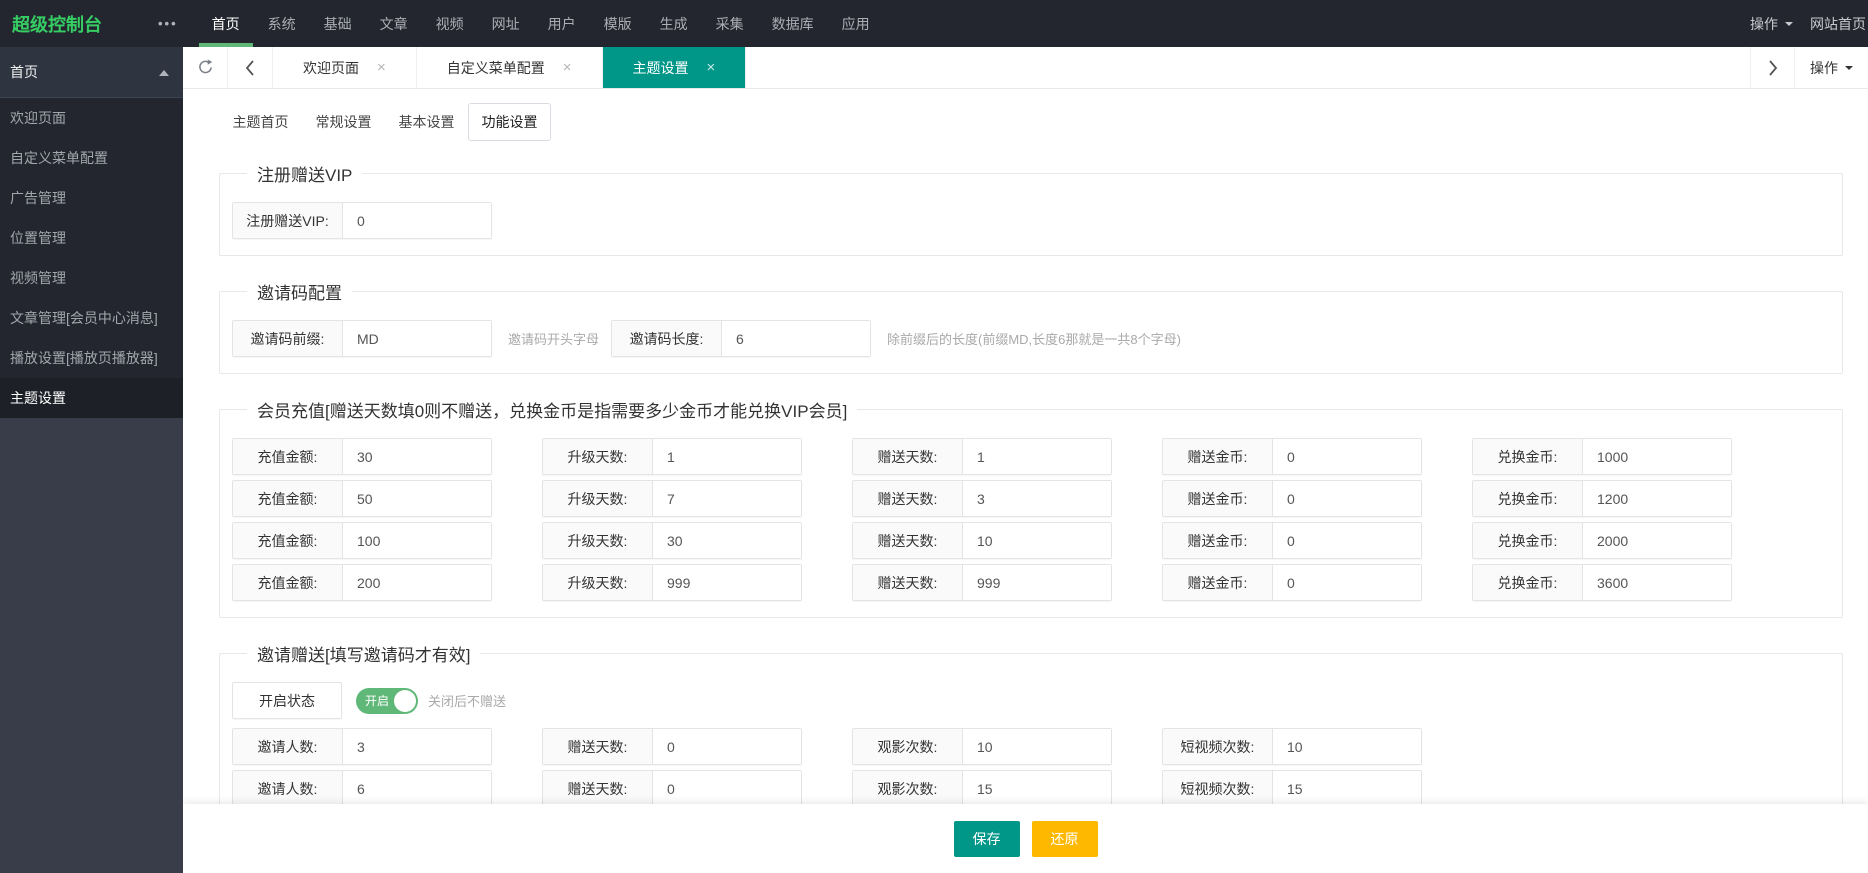 The image size is (1868, 873). What do you see at coordinates (24, 72) in the screenshot?
I see `sidebar-group-label: 首页` at bounding box center [24, 72].